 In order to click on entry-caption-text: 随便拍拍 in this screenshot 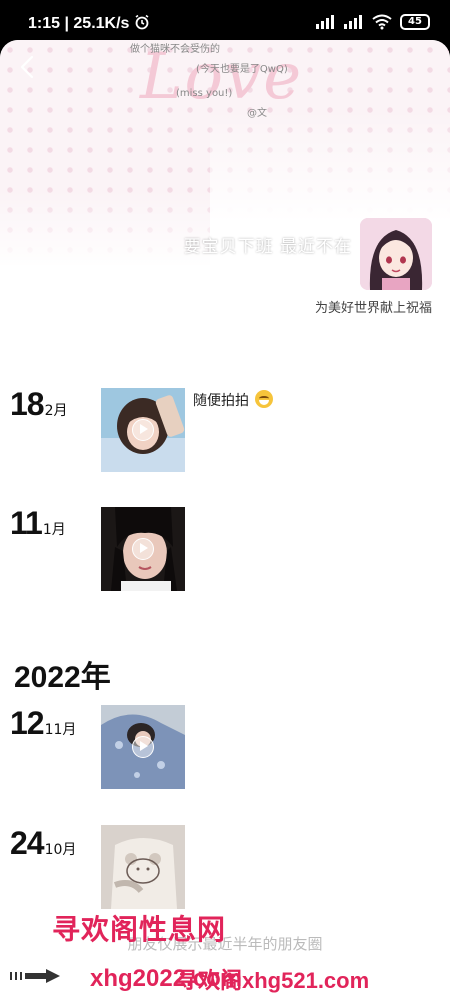, I will do `click(221, 401)`.